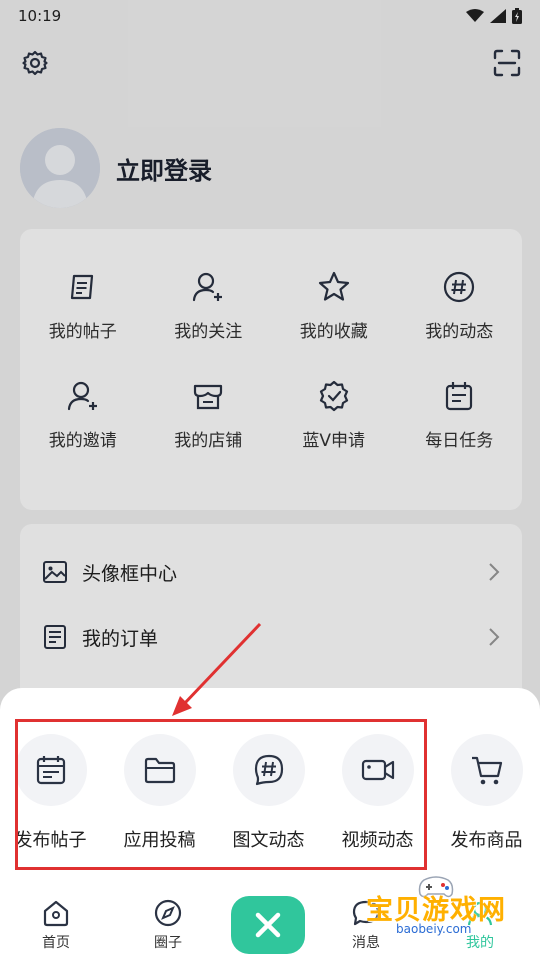  I want to click on action-label: 发布商品, so click(486, 840).